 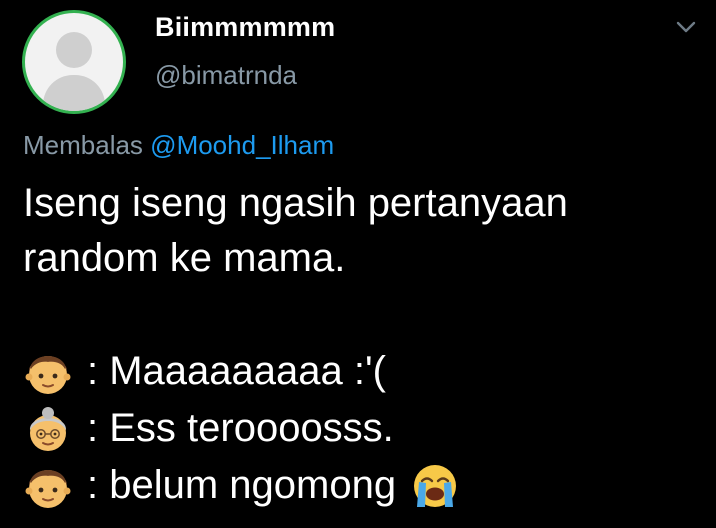 I want to click on dialog-line: : Maaaaaaaaa :'(, so click(x=363, y=371).